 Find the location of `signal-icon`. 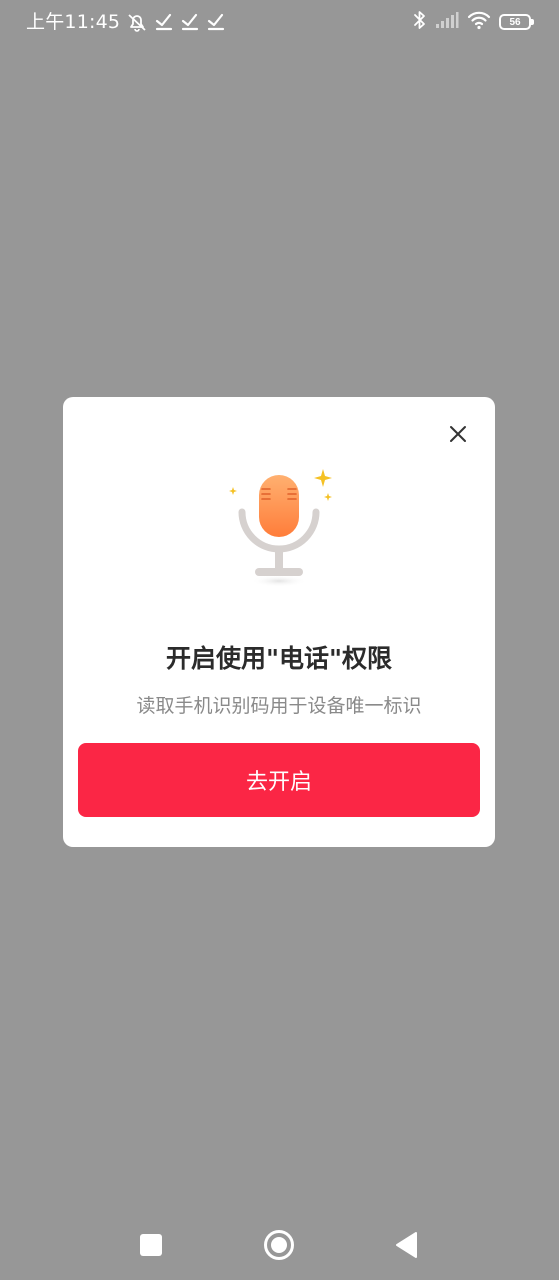

signal-icon is located at coordinates (447, 22).